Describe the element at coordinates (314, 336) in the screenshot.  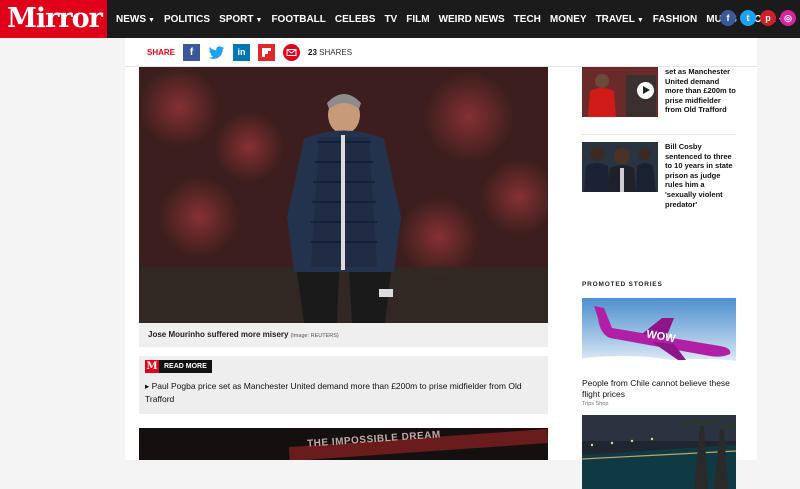
I see `caption-credit: (Image: REUTERS)` at that location.